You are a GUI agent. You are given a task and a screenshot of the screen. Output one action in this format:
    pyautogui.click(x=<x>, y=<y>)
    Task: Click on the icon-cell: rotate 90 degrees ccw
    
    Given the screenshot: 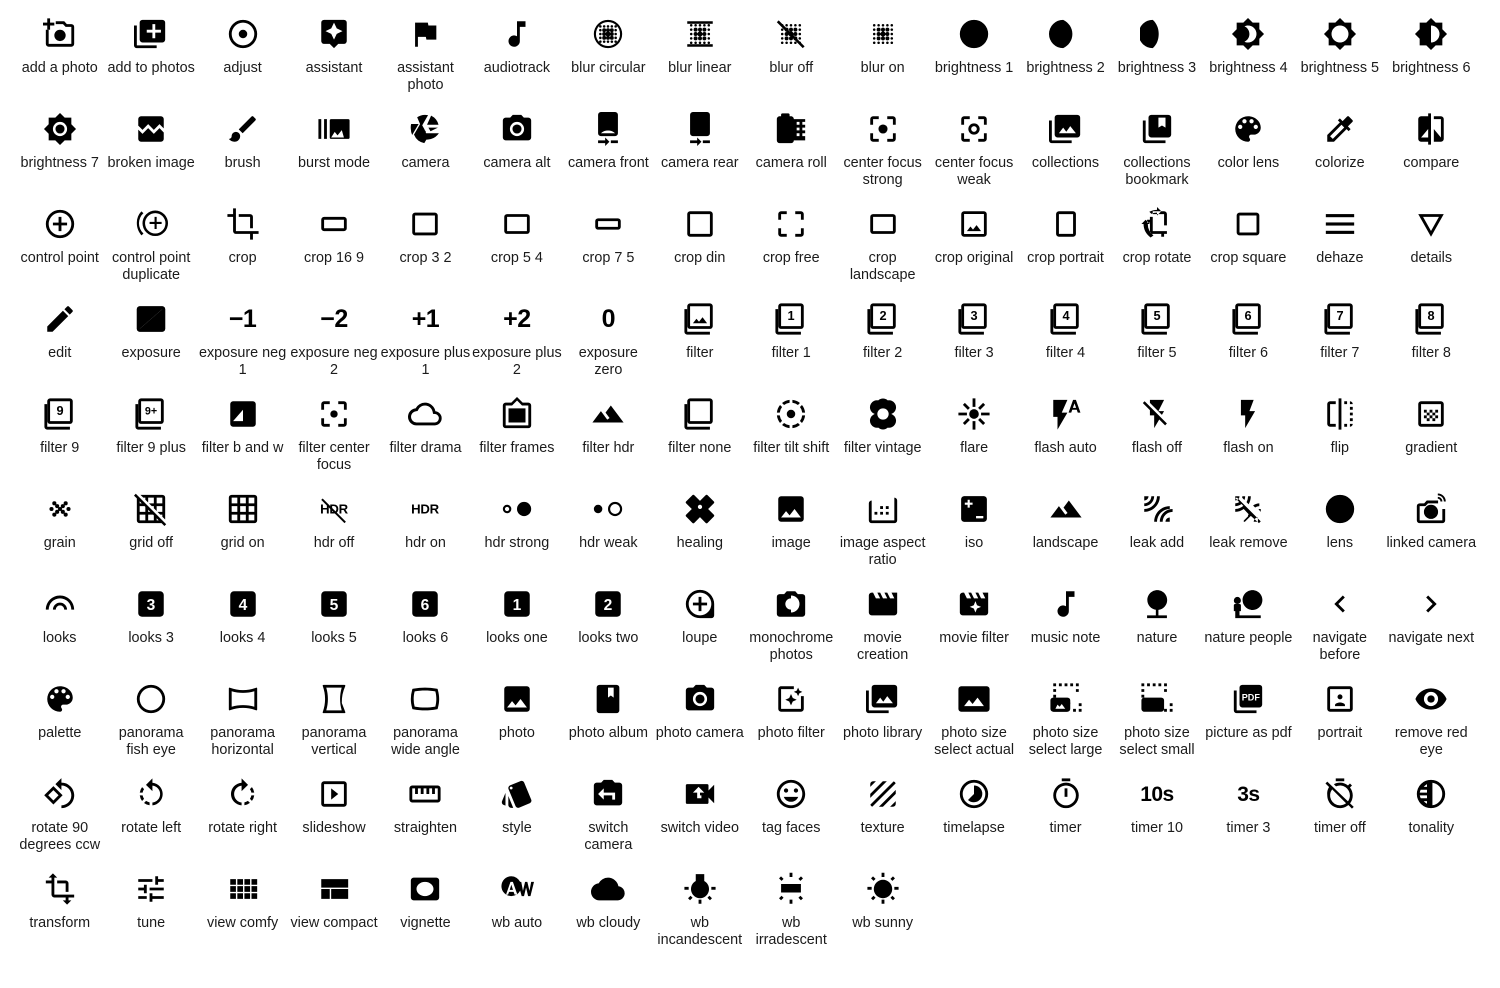 What is the action you would take?
    pyautogui.click(x=59, y=819)
    